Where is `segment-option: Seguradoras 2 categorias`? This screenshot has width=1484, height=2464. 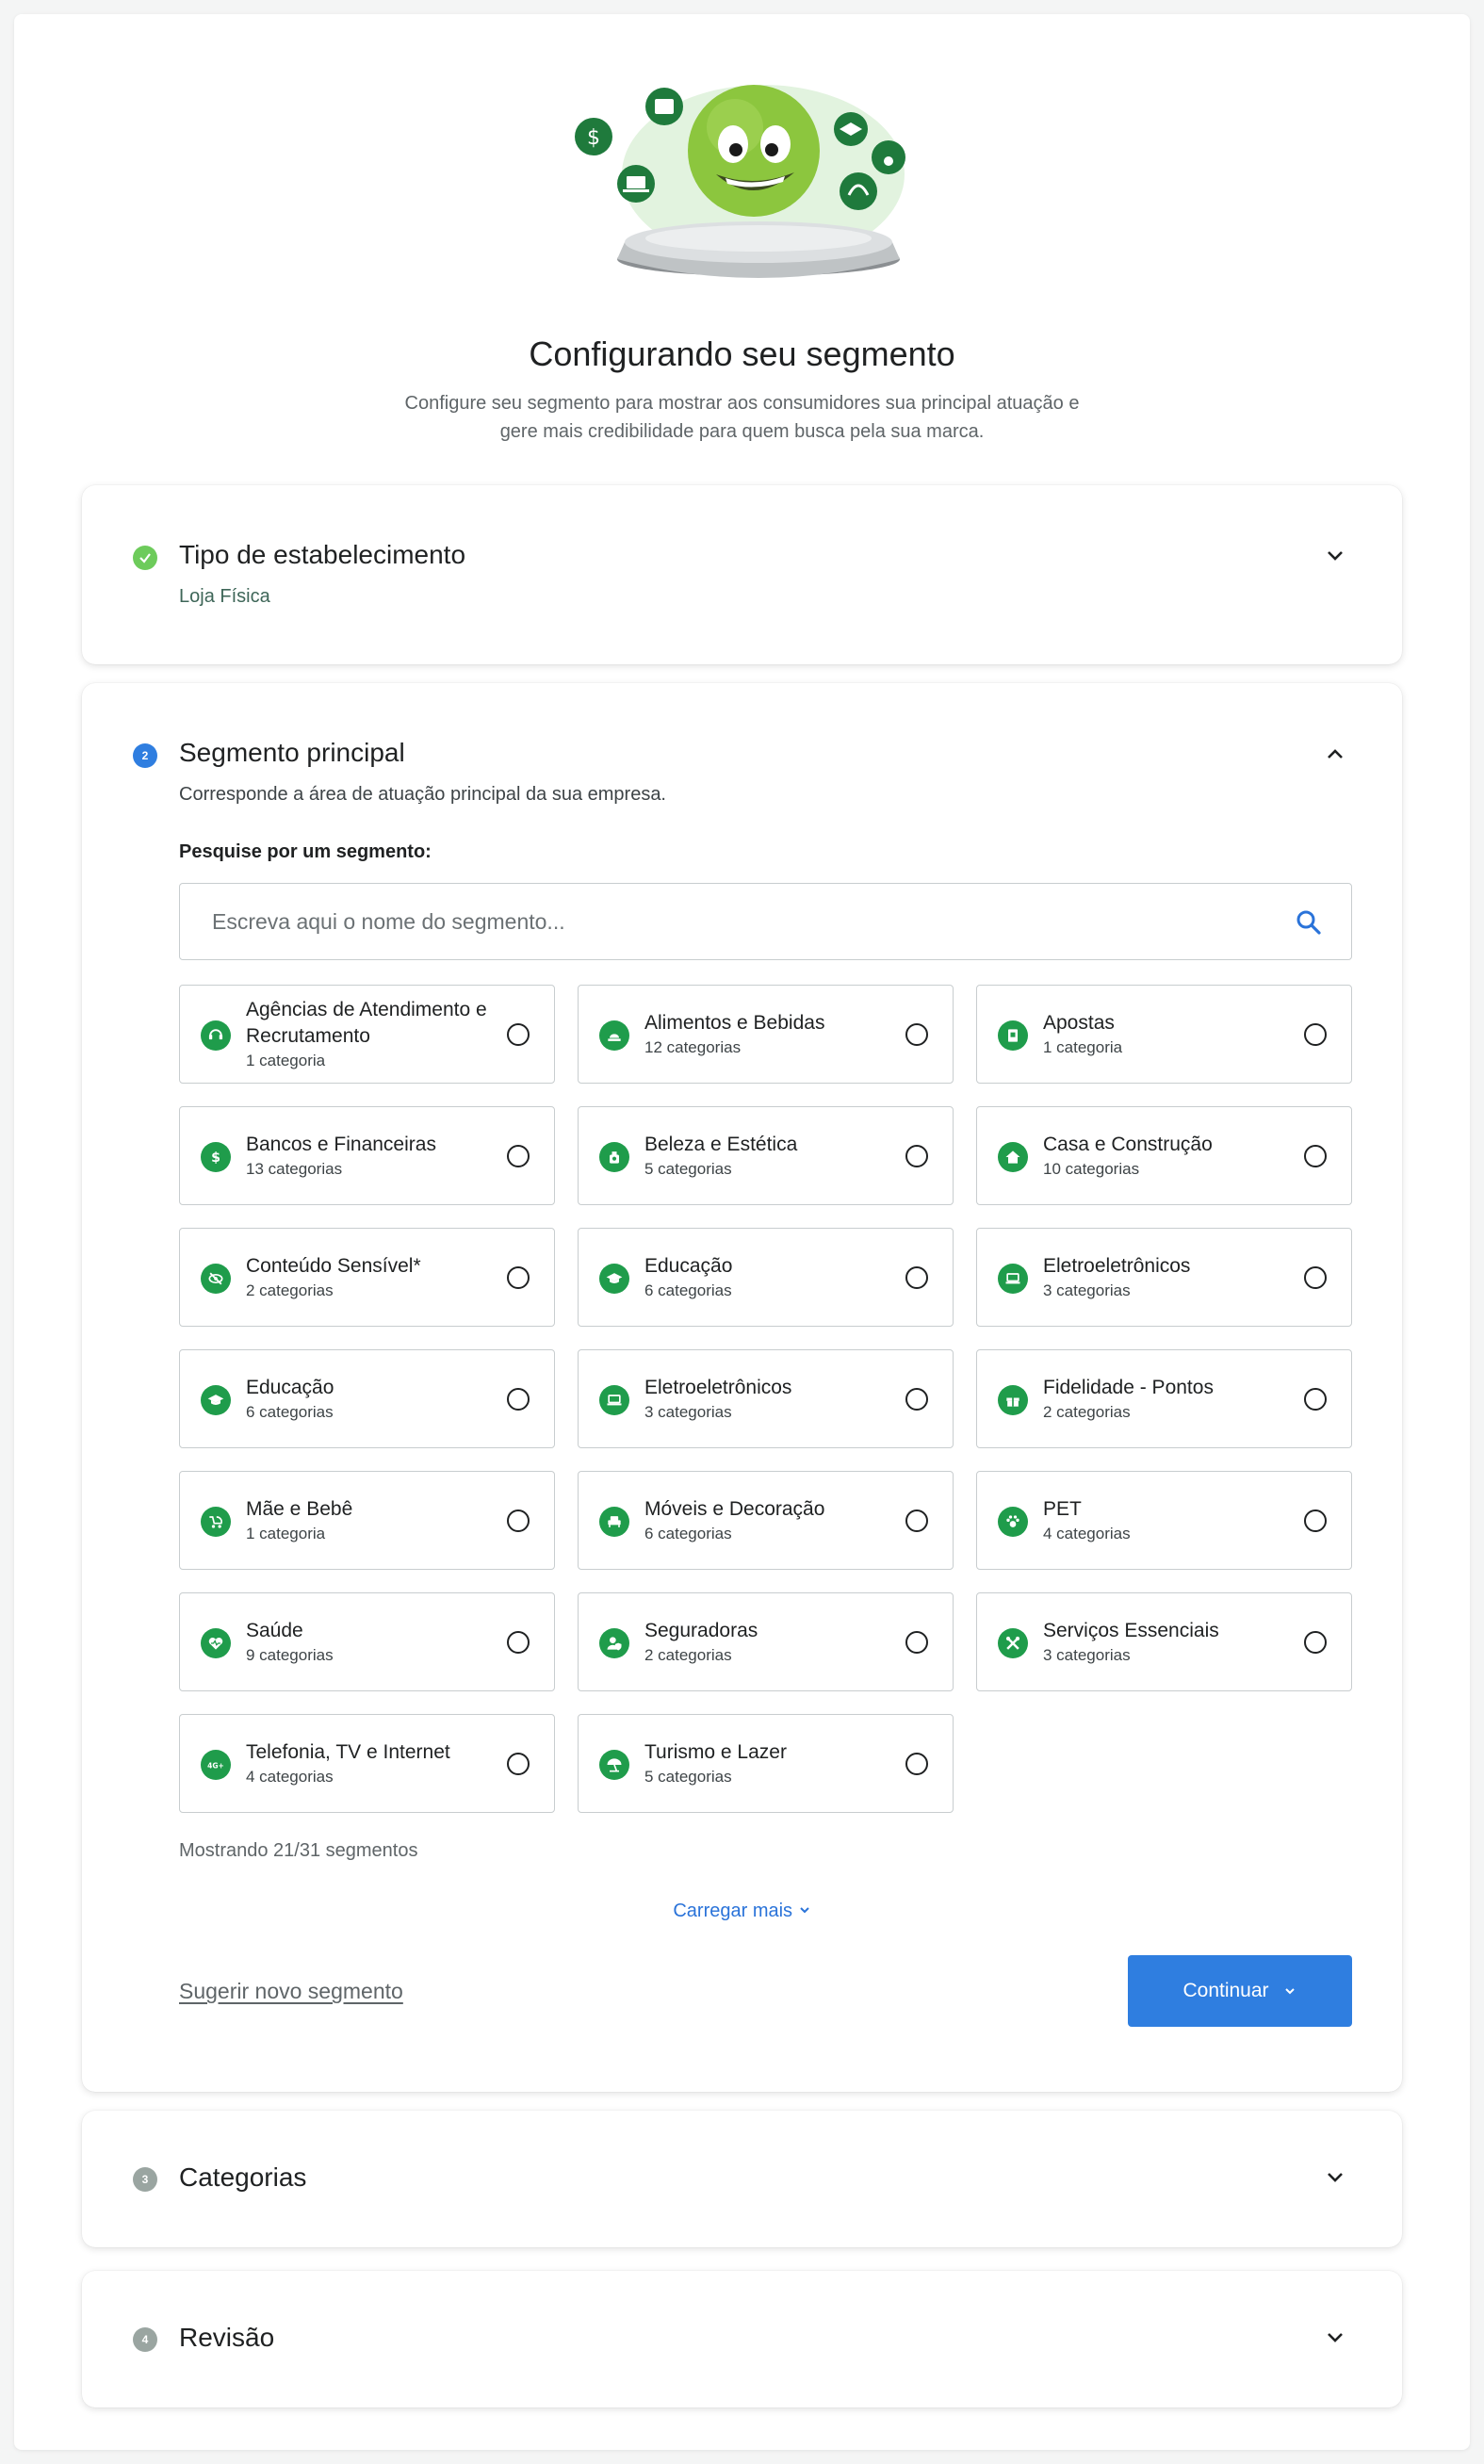 segment-option: Seguradoras 2 categorias is located at coordinates (766, 1641).